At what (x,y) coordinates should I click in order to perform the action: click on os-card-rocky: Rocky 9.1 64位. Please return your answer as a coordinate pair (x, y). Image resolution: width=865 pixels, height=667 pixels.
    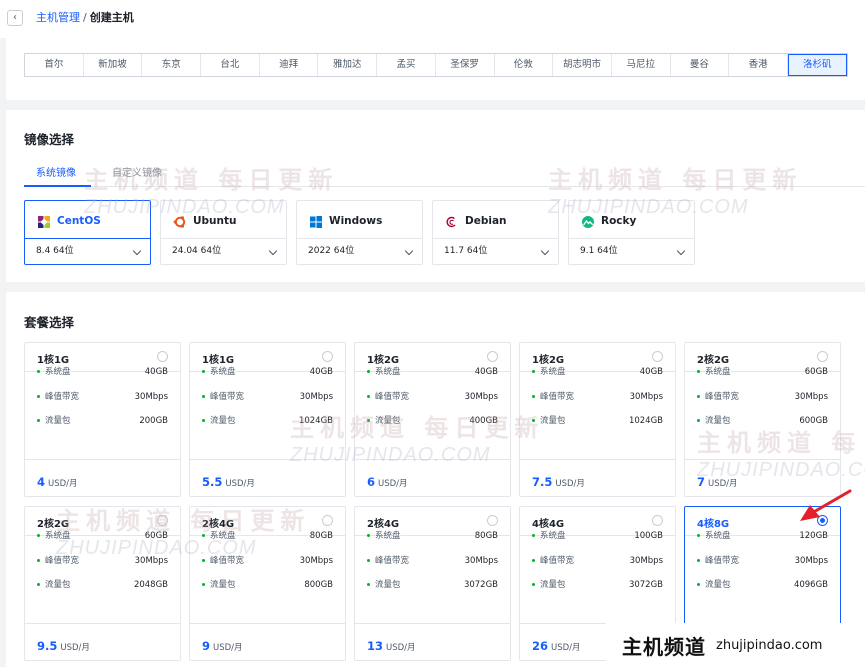
    Looking at the image, I should click on (631, 232).